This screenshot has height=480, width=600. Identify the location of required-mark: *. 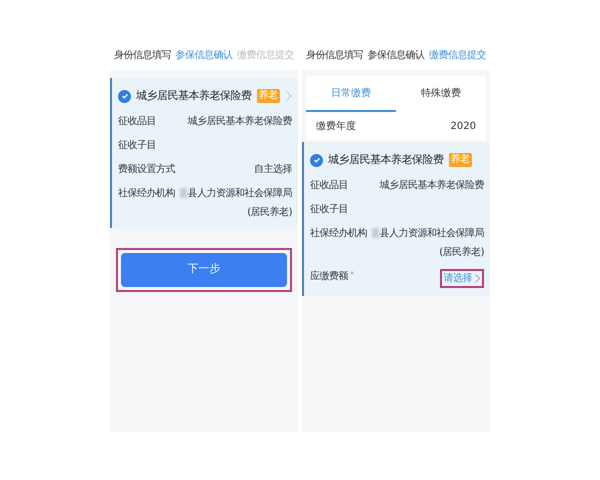
(352, 274).